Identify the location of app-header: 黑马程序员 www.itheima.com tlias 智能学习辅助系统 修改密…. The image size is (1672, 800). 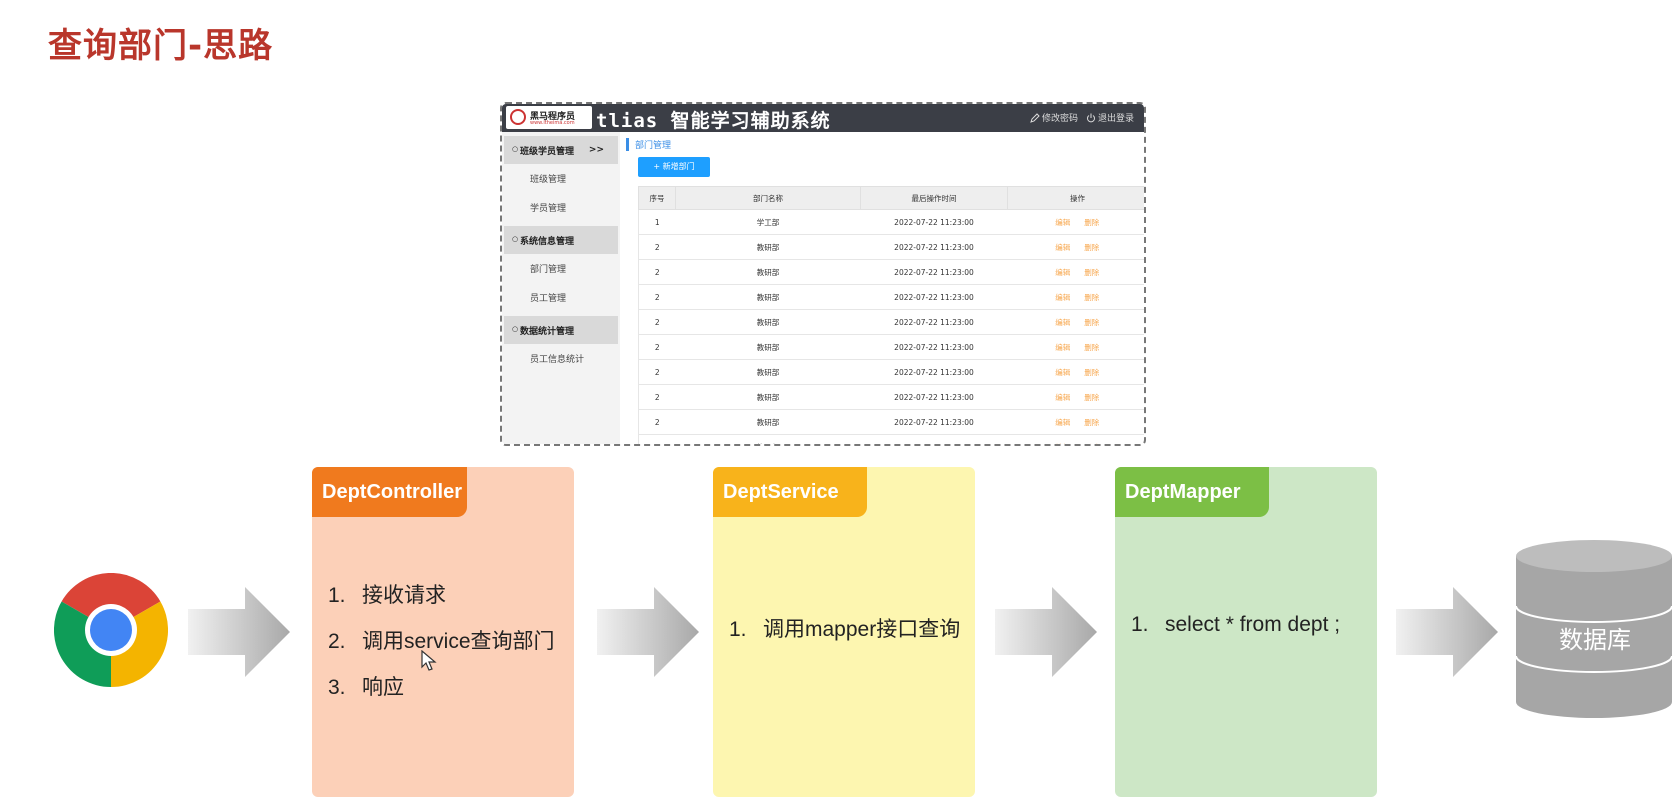
(823, 118).